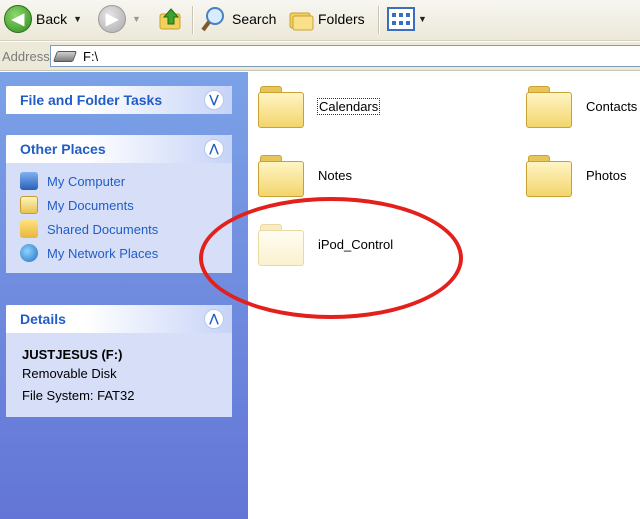 The width and height of the screenshot is (640, 519). I want to click on network-places-icon, so click(29, 253).